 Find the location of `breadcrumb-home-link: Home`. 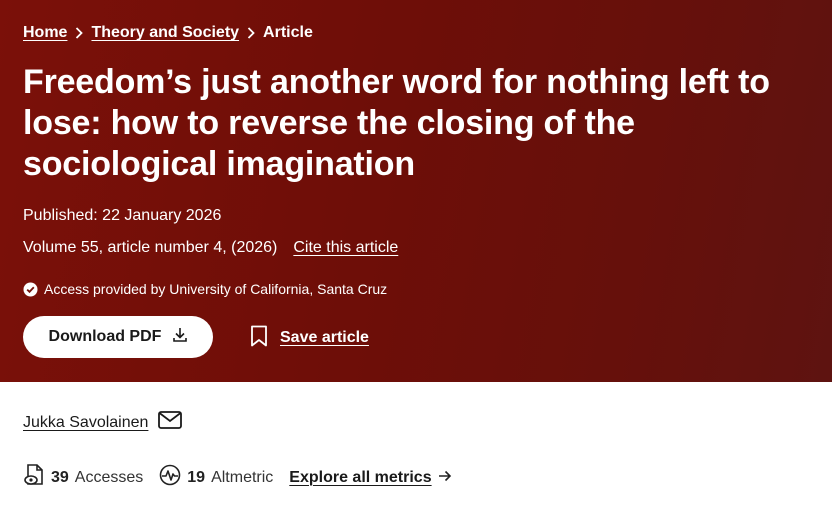

breadcrumb-home-link: Home is located at coordinates (45, 33).